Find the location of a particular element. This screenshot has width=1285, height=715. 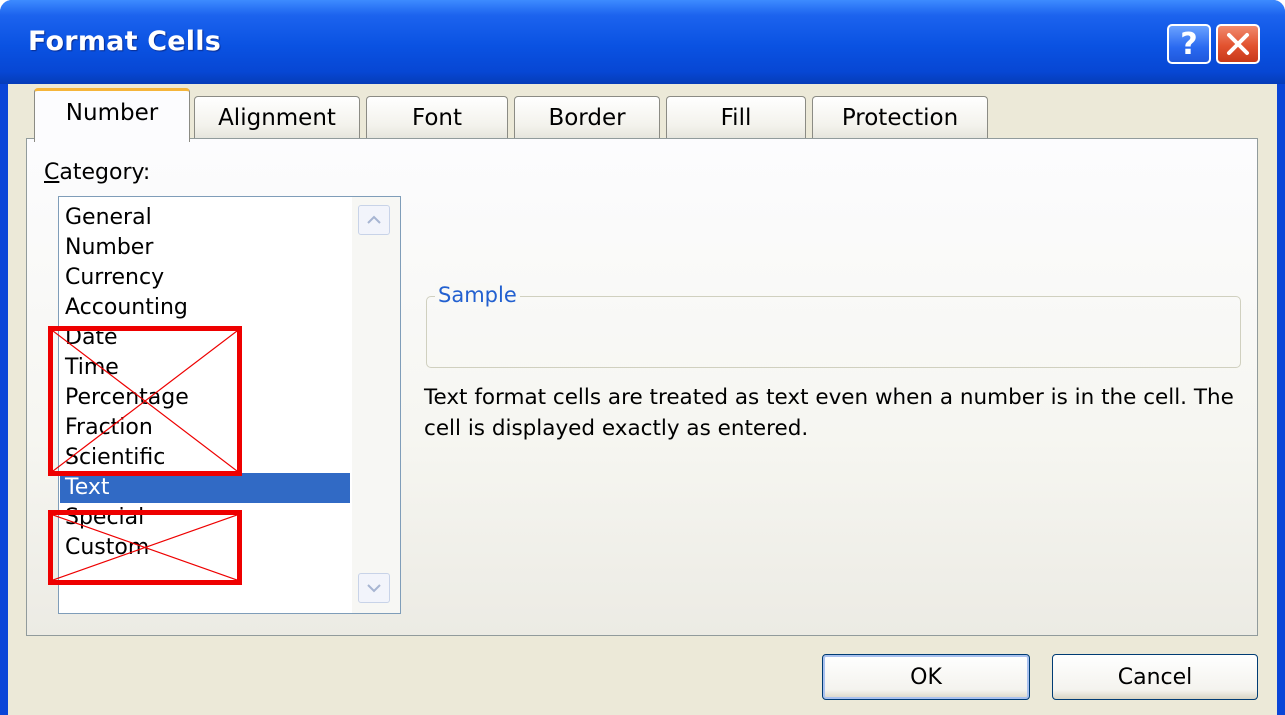

close-icon is located at coordinates (1238, 44).